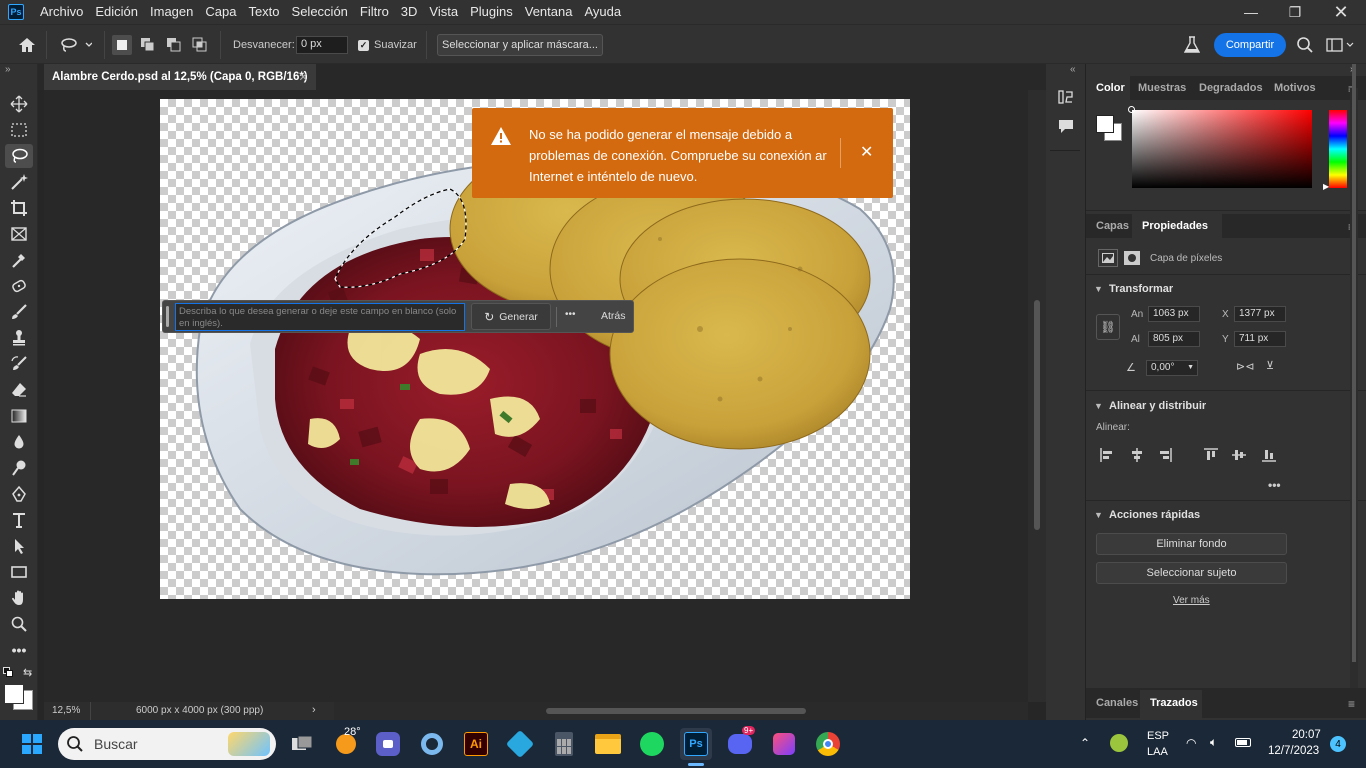 Image resolution: width=1366 pixels, height=768 pixels. I want to click on clock-date: 12/7/2023, so click(1293, 751).